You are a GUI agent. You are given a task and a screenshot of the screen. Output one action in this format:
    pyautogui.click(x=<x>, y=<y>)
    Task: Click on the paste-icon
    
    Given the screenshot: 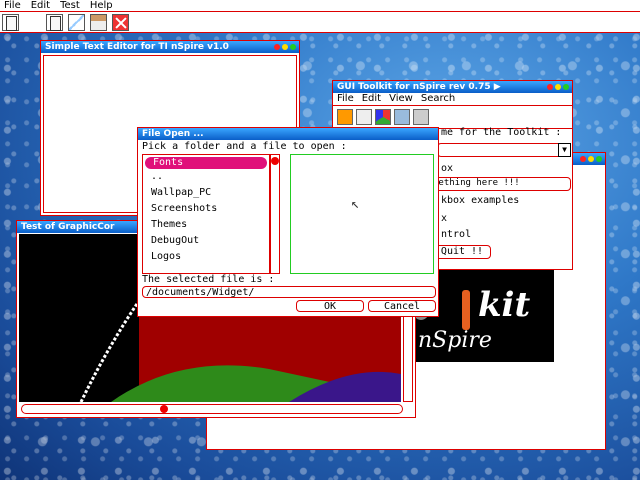 What is the action you would take?
    pyautogui.click(x=98, y=22)
    